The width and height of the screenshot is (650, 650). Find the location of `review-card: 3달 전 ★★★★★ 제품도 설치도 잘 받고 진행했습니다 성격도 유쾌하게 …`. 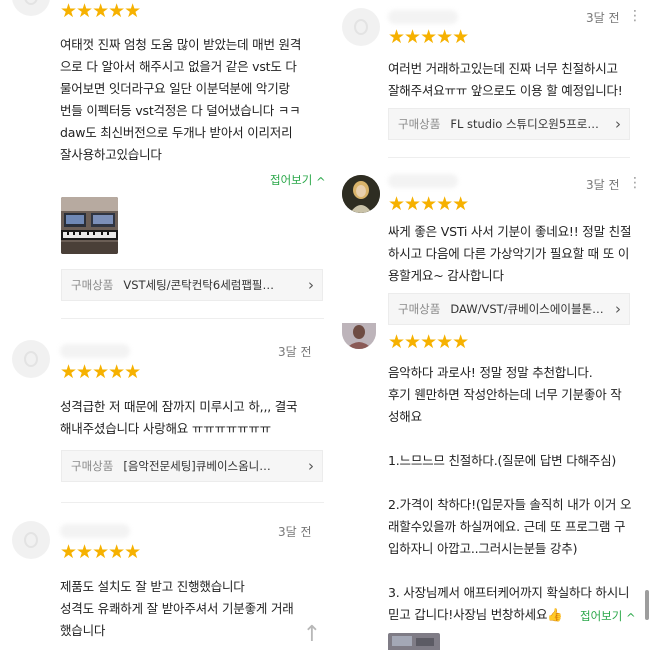

review-card: 3달 전 ★★★★★ 제품도 설치도 잘 받고 진행했습니다 성격도 유쾌하게 … is located at coordinates (165, 580).